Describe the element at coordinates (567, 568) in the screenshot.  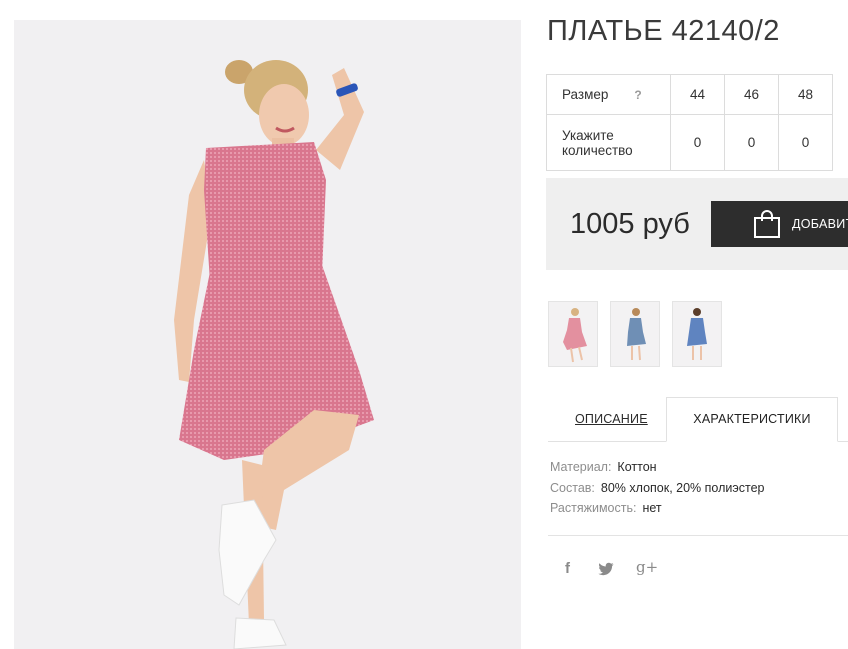
I see `facebook-icon: f` at that location.